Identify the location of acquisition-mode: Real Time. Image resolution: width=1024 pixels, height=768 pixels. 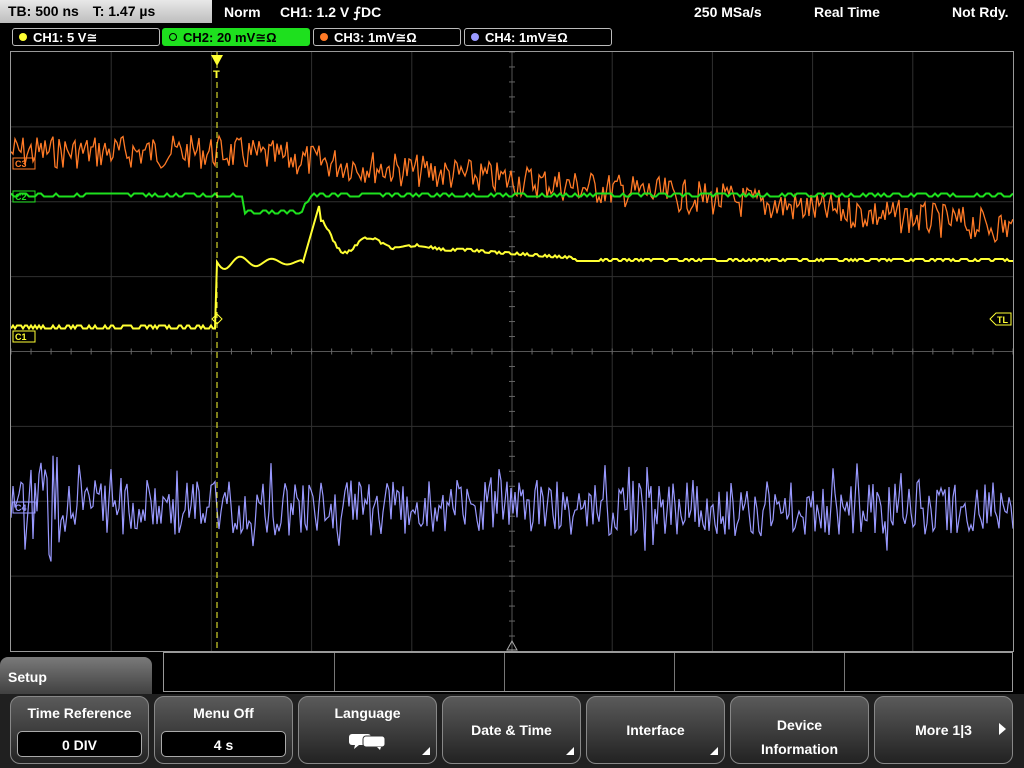
(847, 12).